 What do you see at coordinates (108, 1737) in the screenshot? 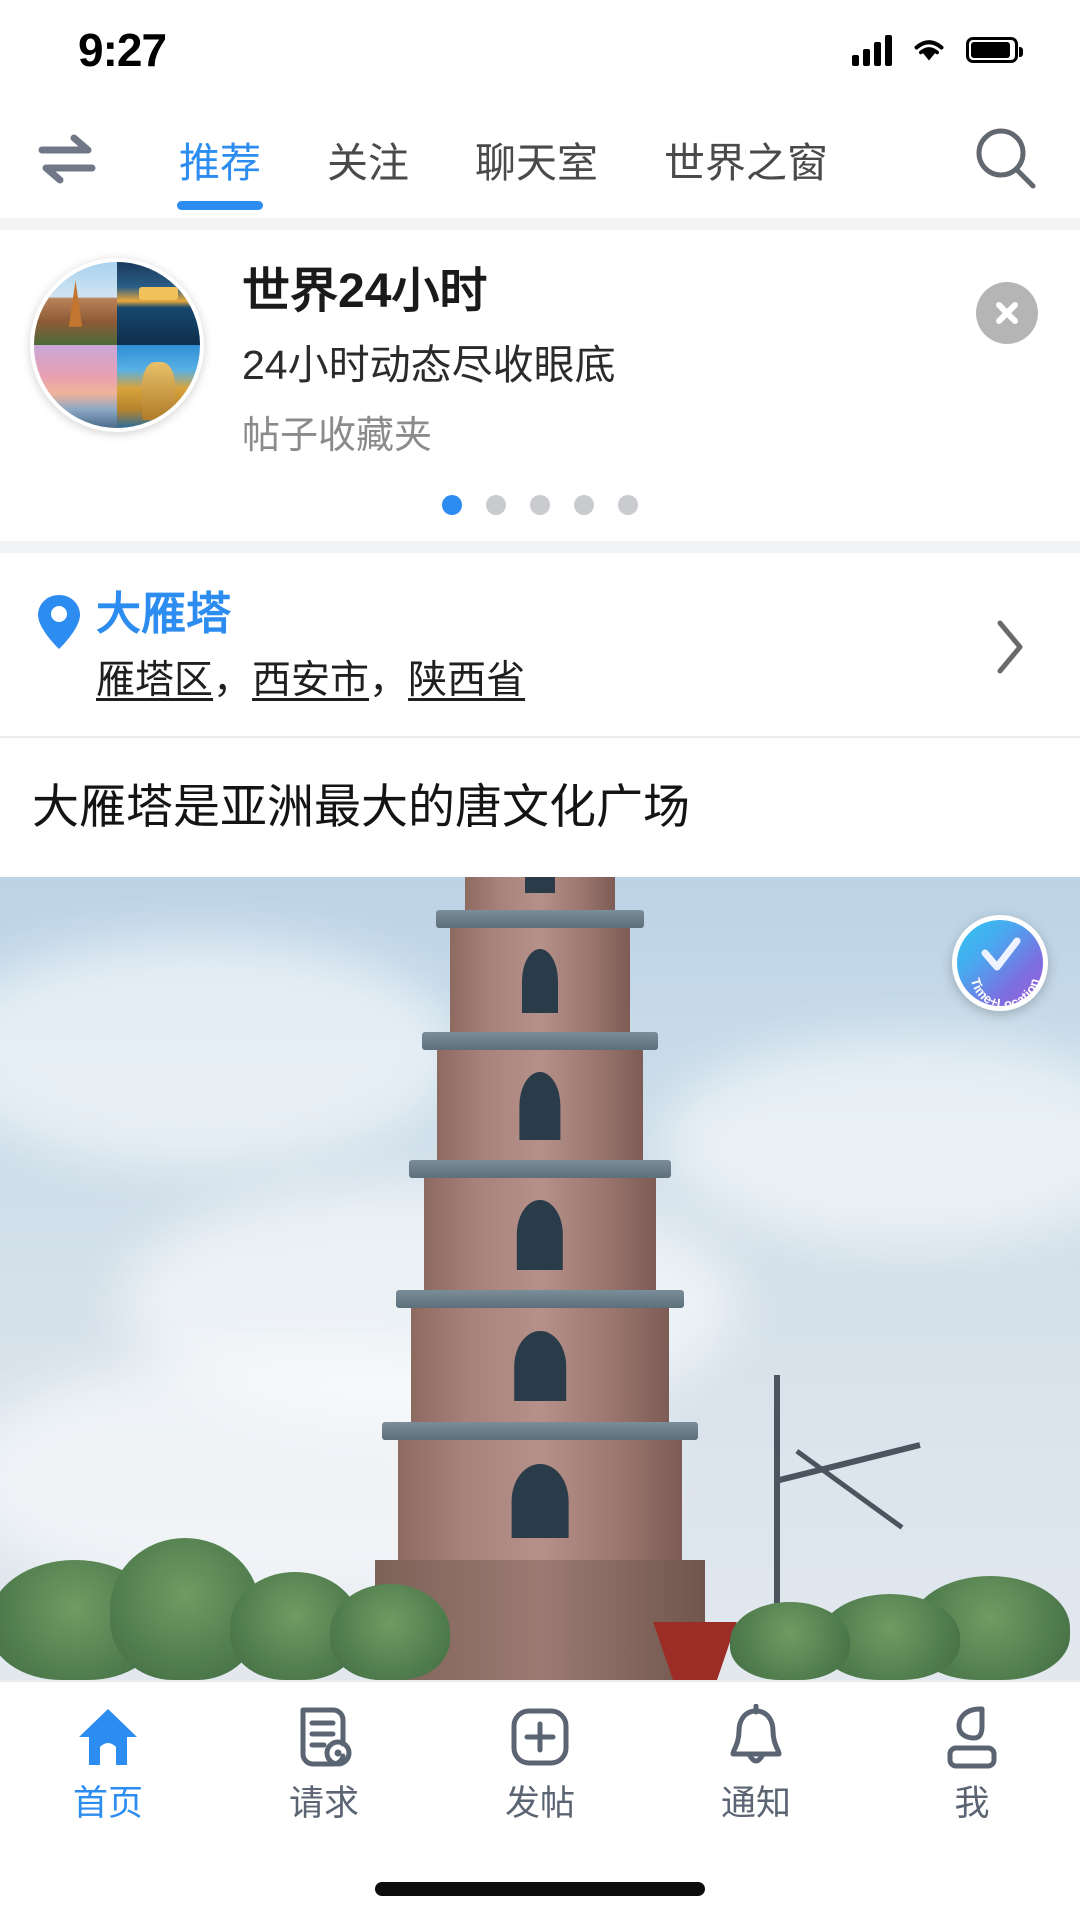
I see `home-icon` at bounding box center [108, 1737].